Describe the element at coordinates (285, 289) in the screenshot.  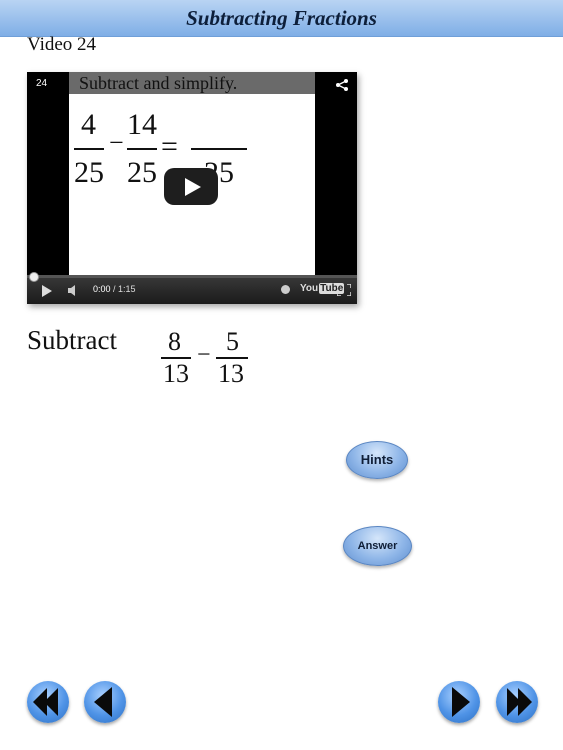
I see `info-icon` at that location.